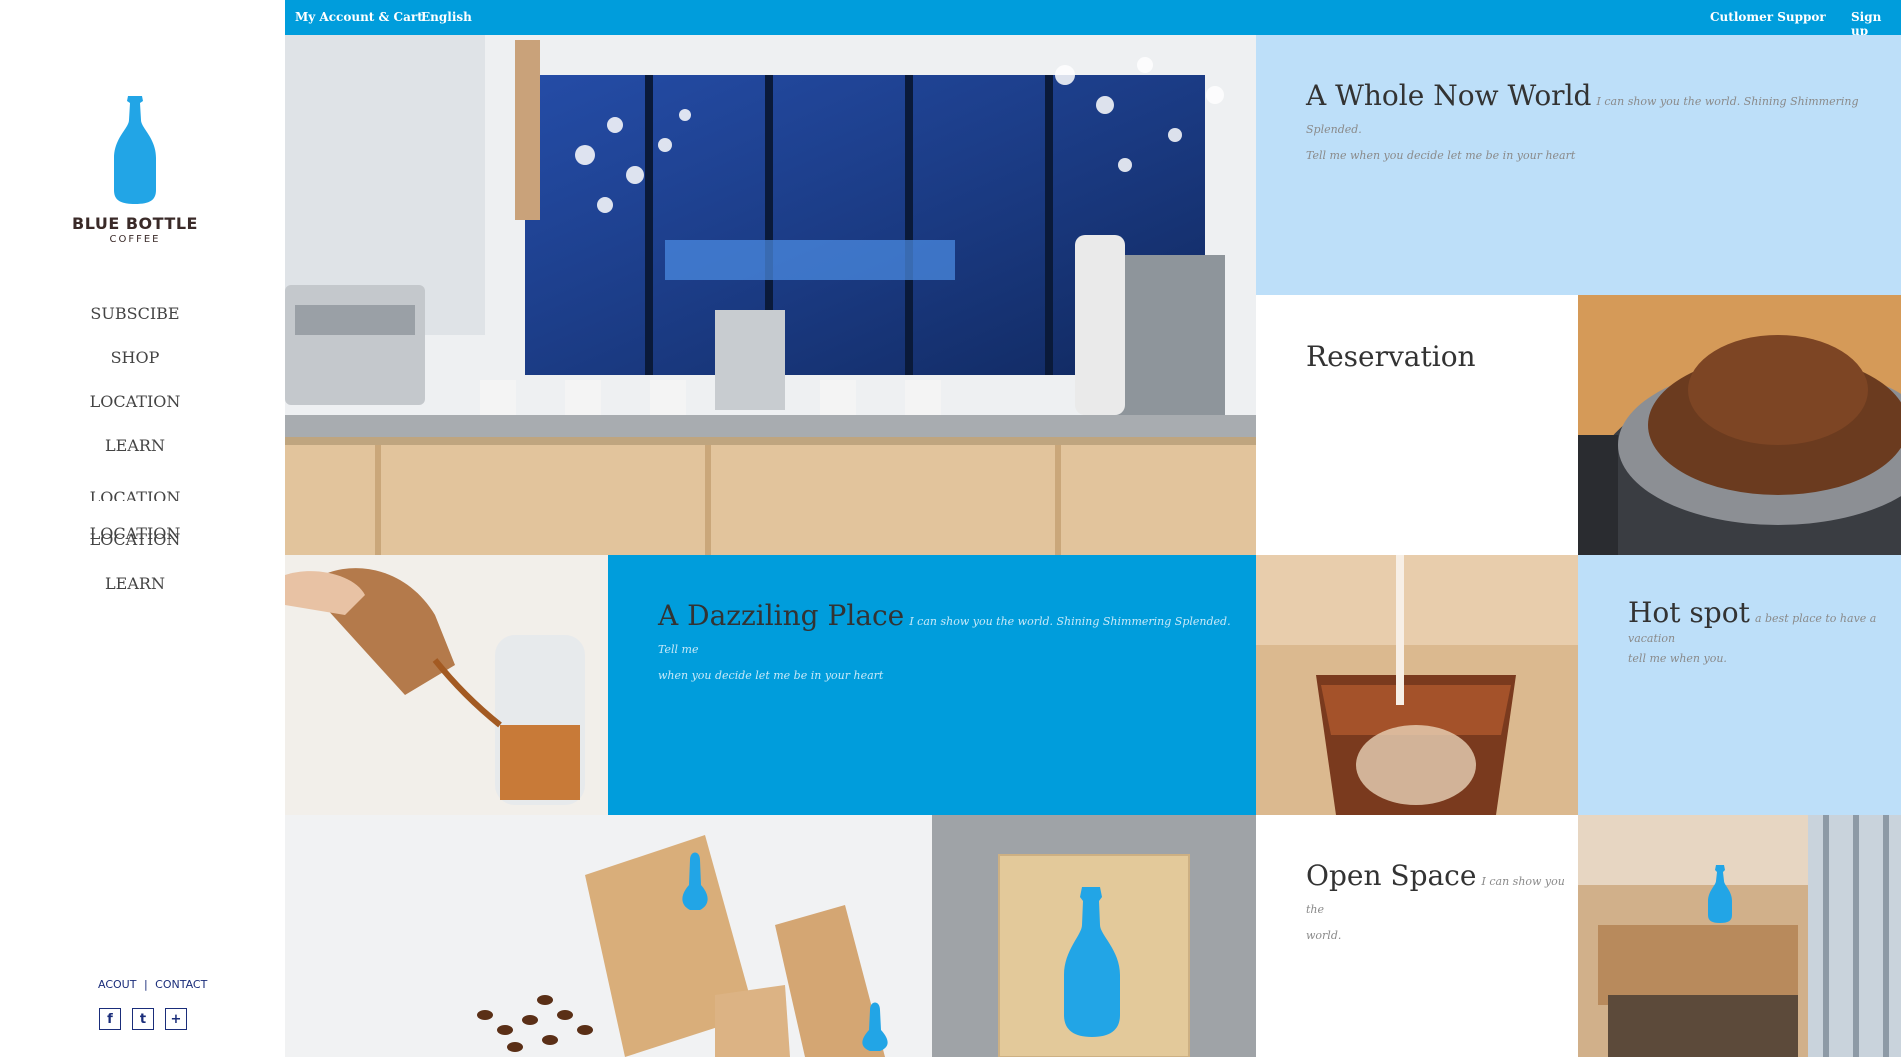  I want to click on cafe-hall-illustration, so click(1739, 936).